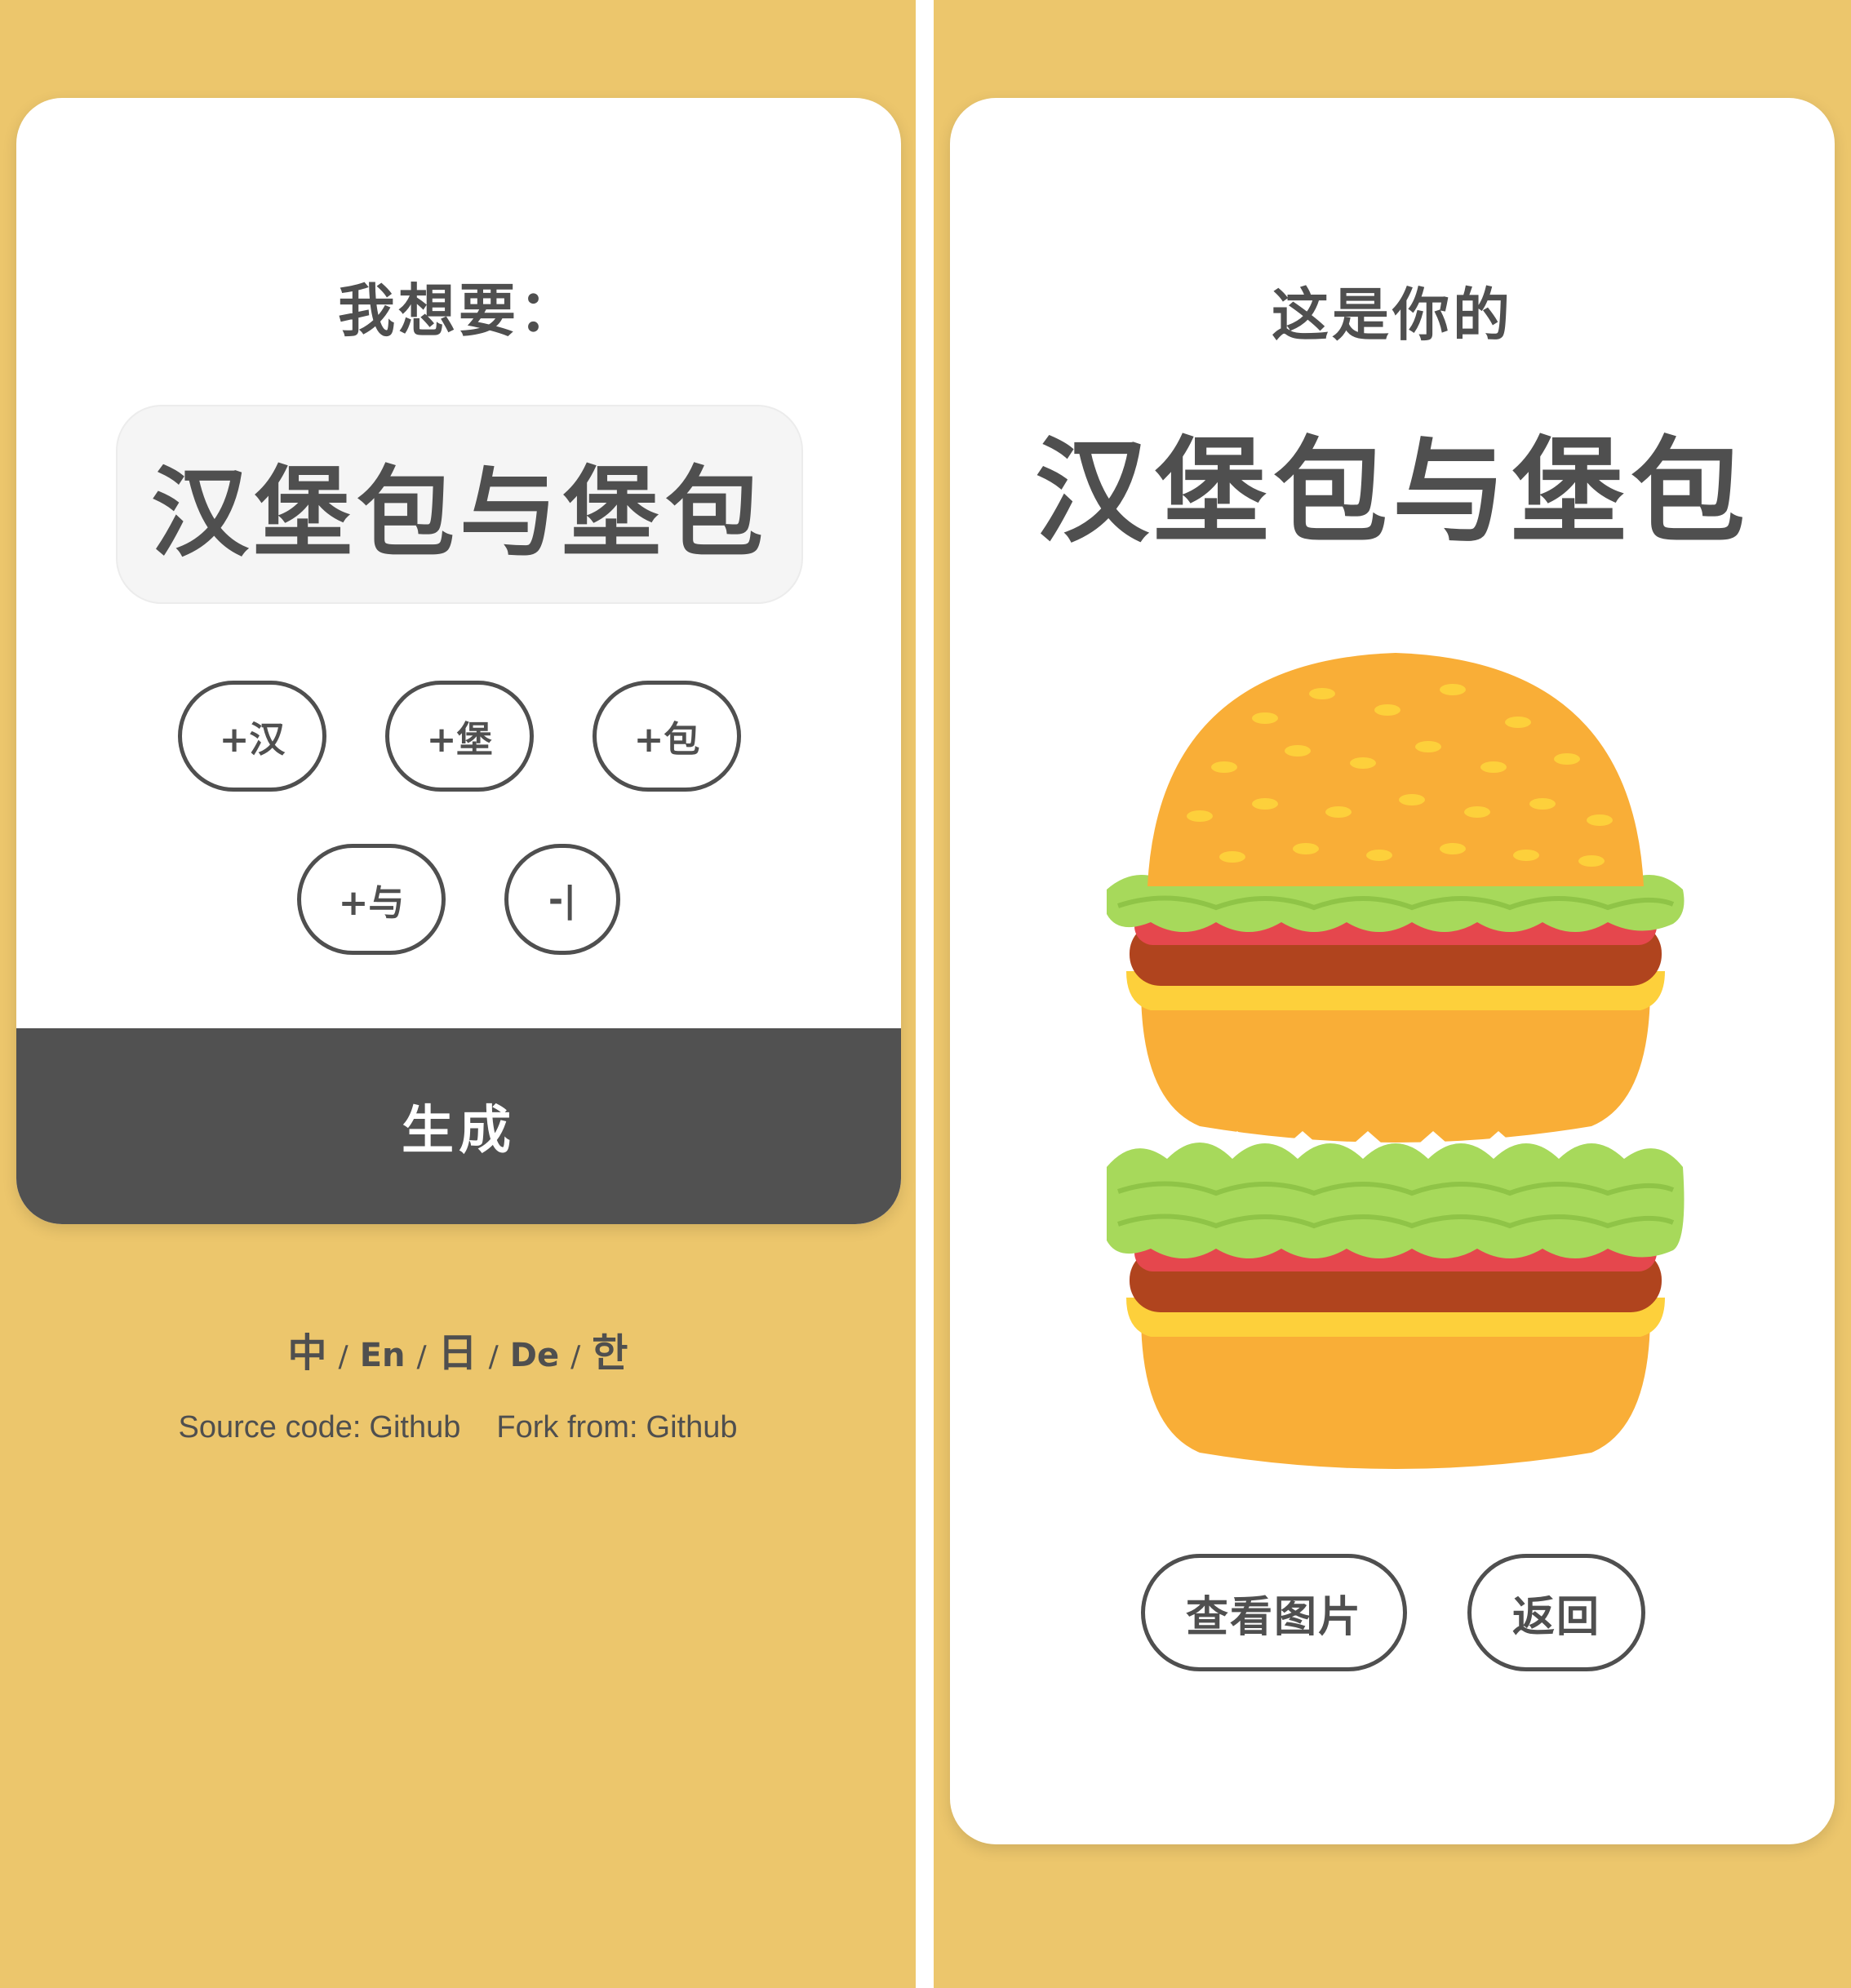  I want to click on source-code-github-link: Github, so click(415, 1427).